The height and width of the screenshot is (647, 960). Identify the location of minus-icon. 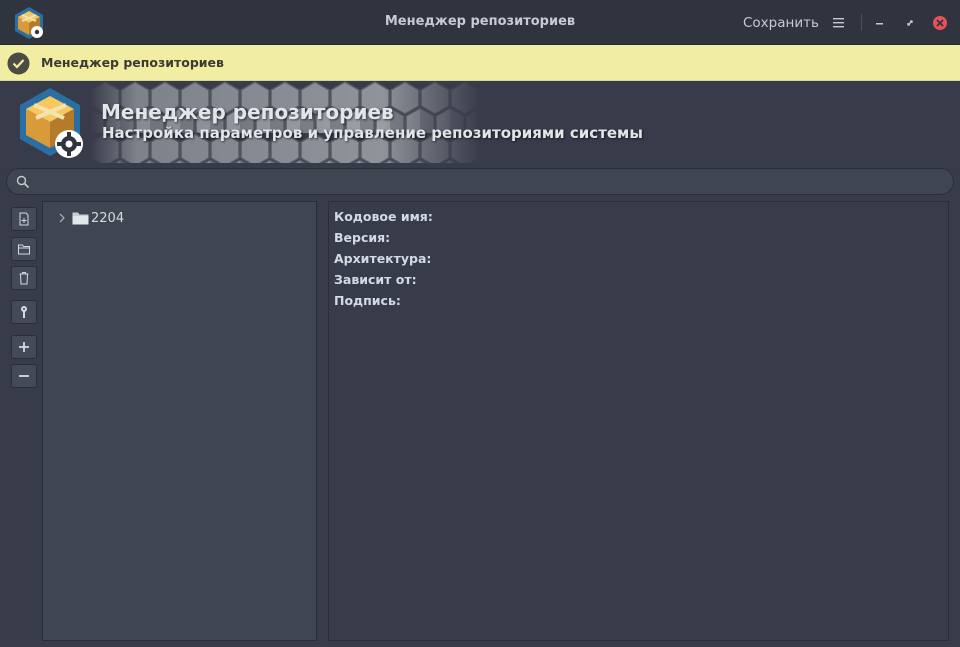
(24, 376).